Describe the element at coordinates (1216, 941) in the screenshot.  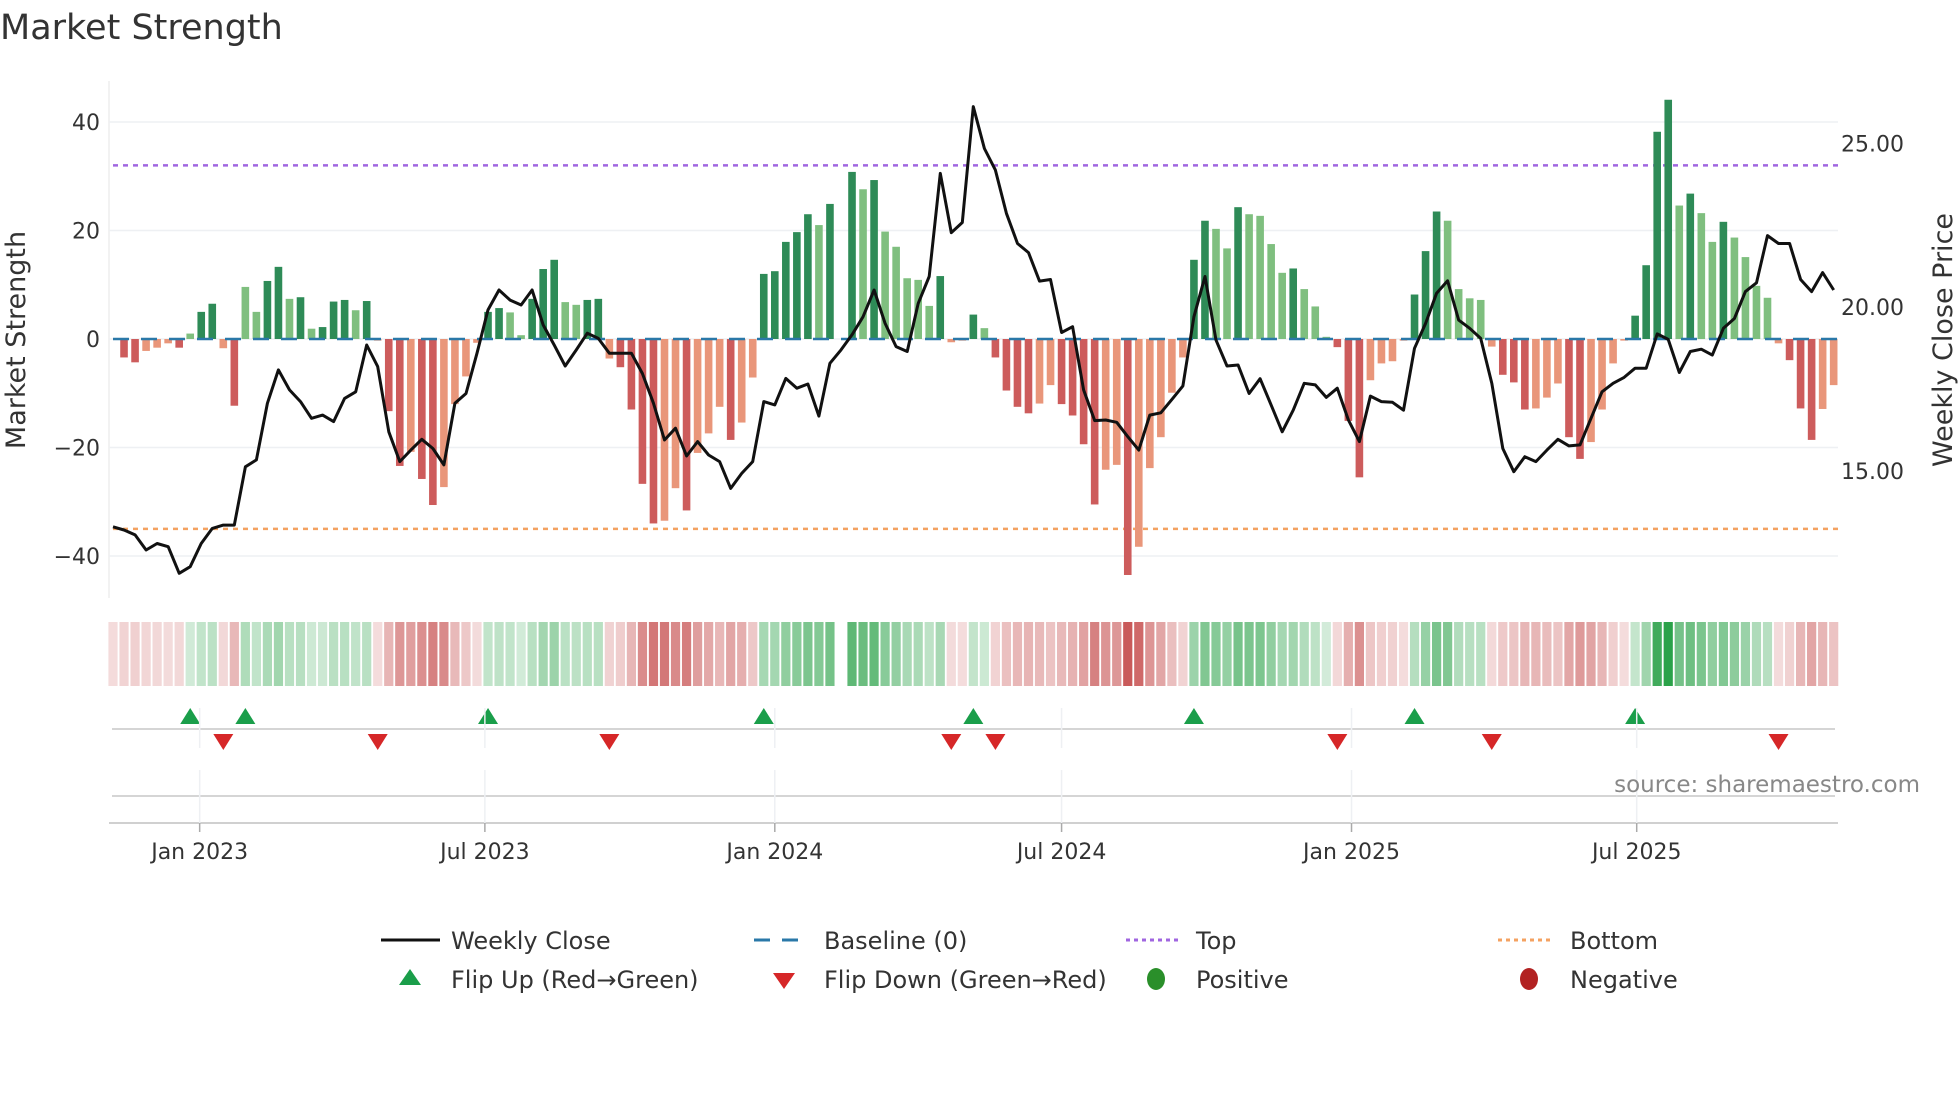
I see `legend-top: Top` at that location.